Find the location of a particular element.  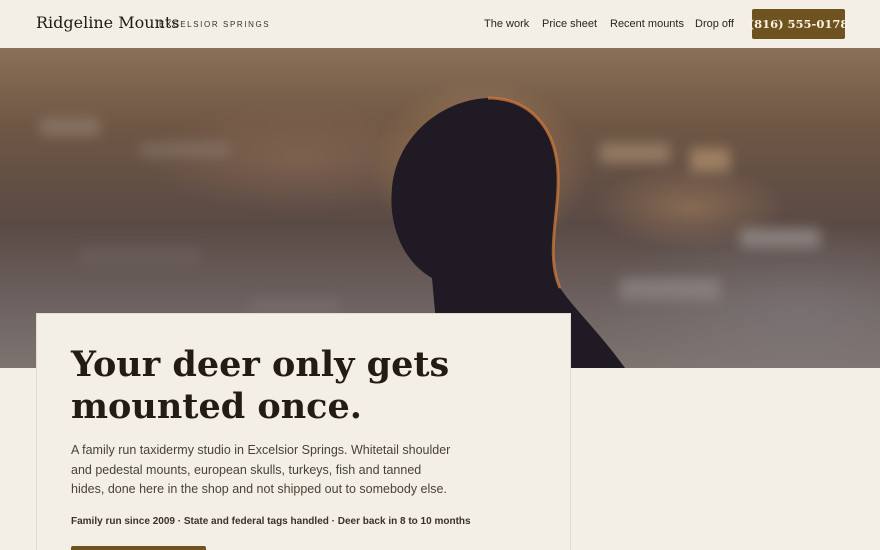

phone-call-button: (816) 555-0178 is located at coordinates (798, 24).